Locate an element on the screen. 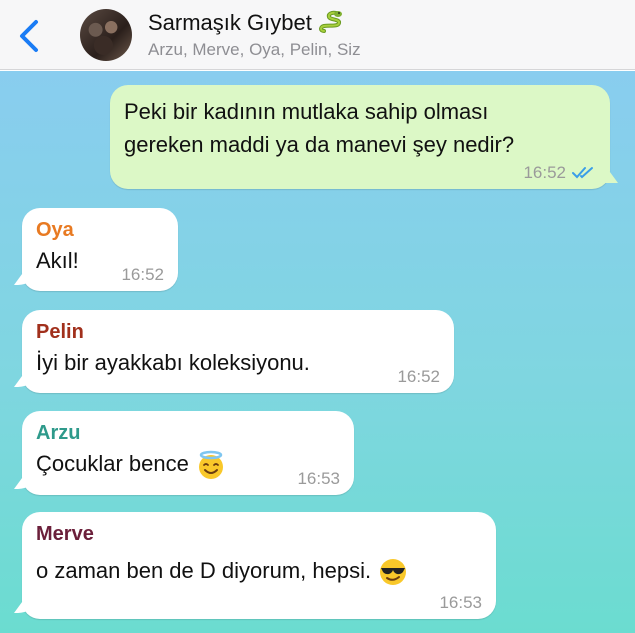 This screenshot has height=633, width=635. sender-name: Arzu is located at coordinates (58, 433).